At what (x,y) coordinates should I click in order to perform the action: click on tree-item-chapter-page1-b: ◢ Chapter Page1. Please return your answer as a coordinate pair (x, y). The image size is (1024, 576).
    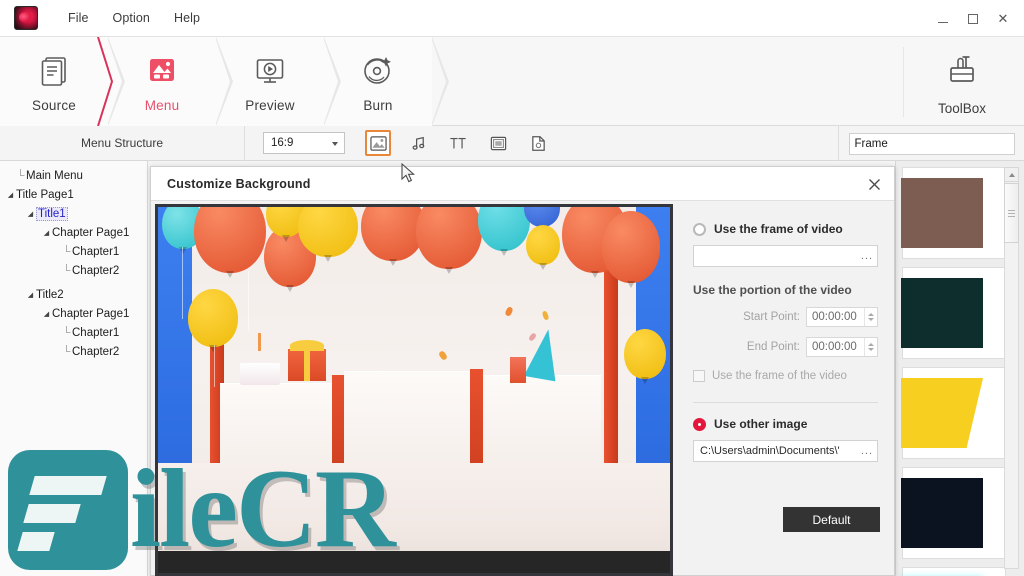
    Looking at the image, I should click on (73, 313).